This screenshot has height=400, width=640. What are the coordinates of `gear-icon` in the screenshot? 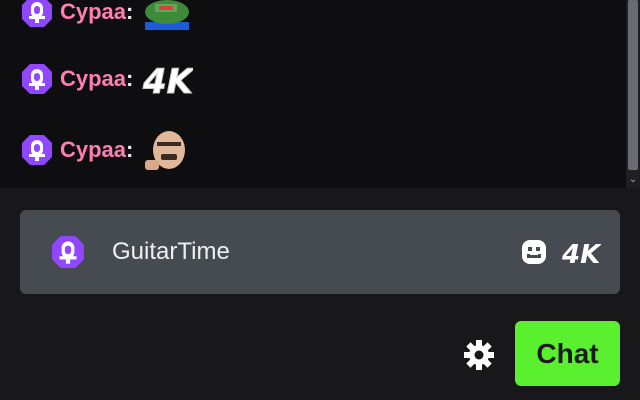 It's located at (479, 355).